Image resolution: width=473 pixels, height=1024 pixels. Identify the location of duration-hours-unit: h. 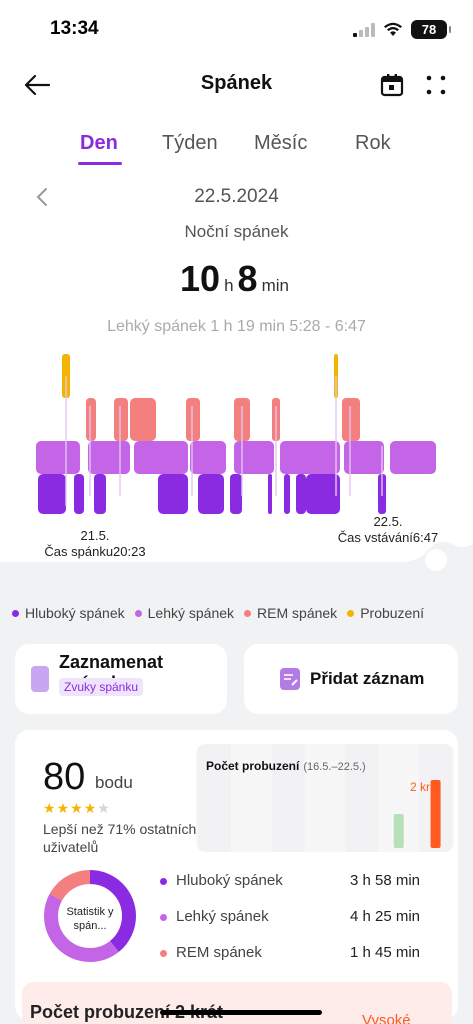
(229, 285).